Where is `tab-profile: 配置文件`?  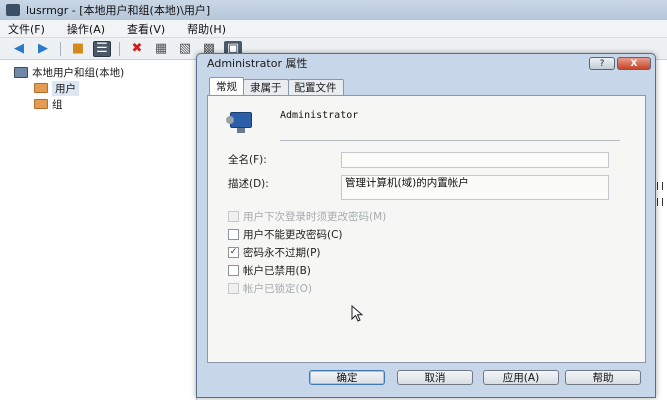 tab-profile: 配置文件 is located at coordinates (315, 87).